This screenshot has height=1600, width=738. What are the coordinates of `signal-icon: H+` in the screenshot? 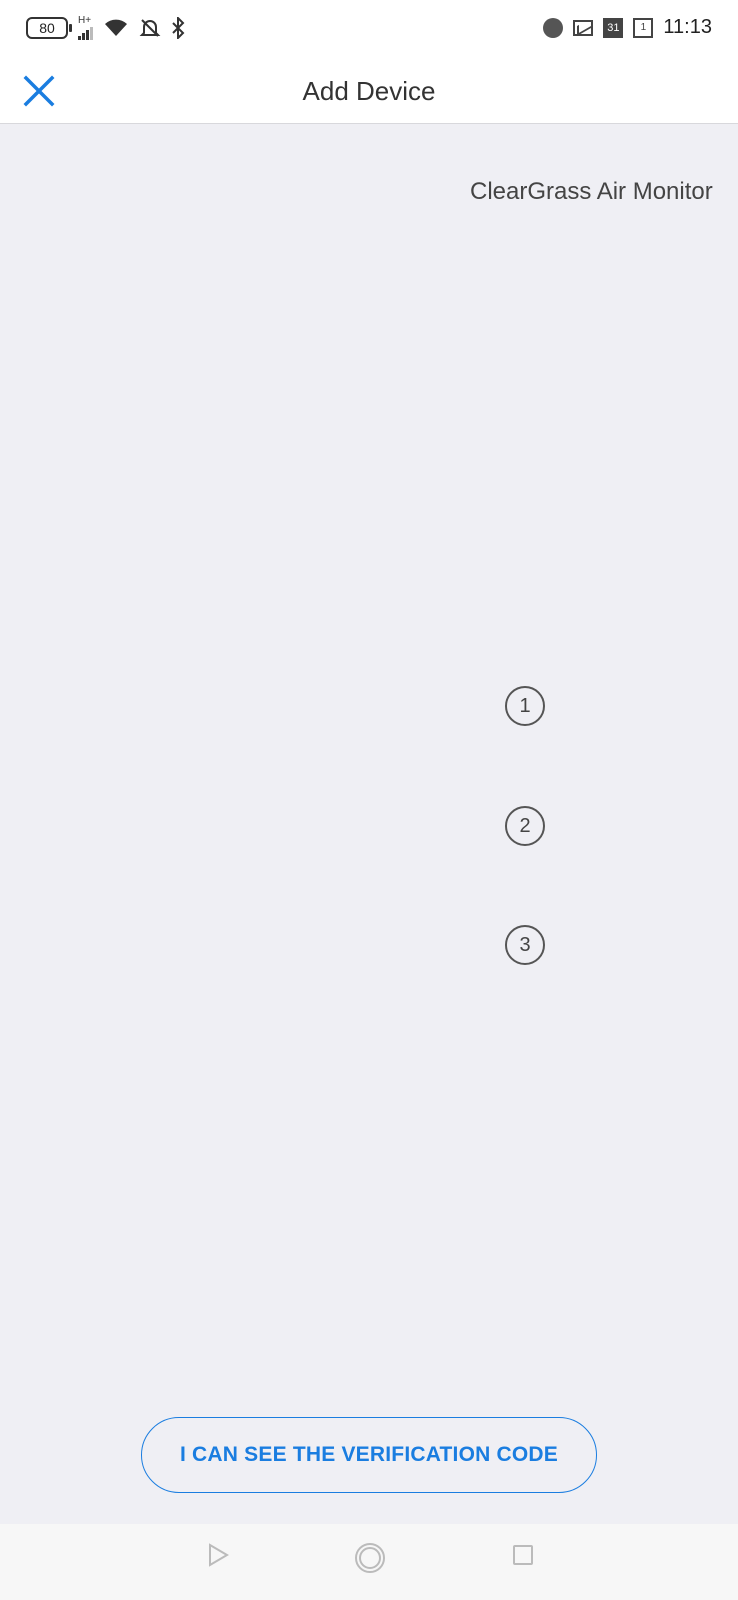 It's located at (85, 28).